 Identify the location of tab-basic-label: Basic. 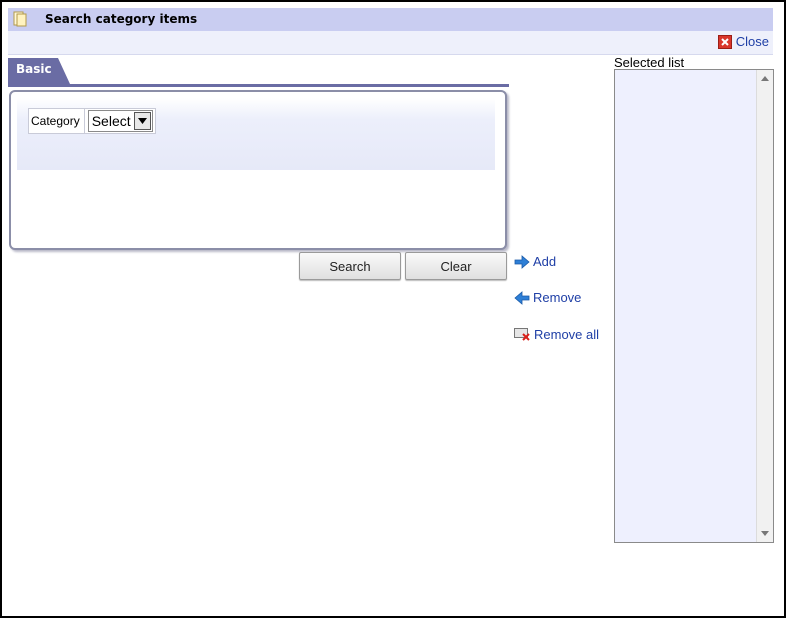
(34, 69).